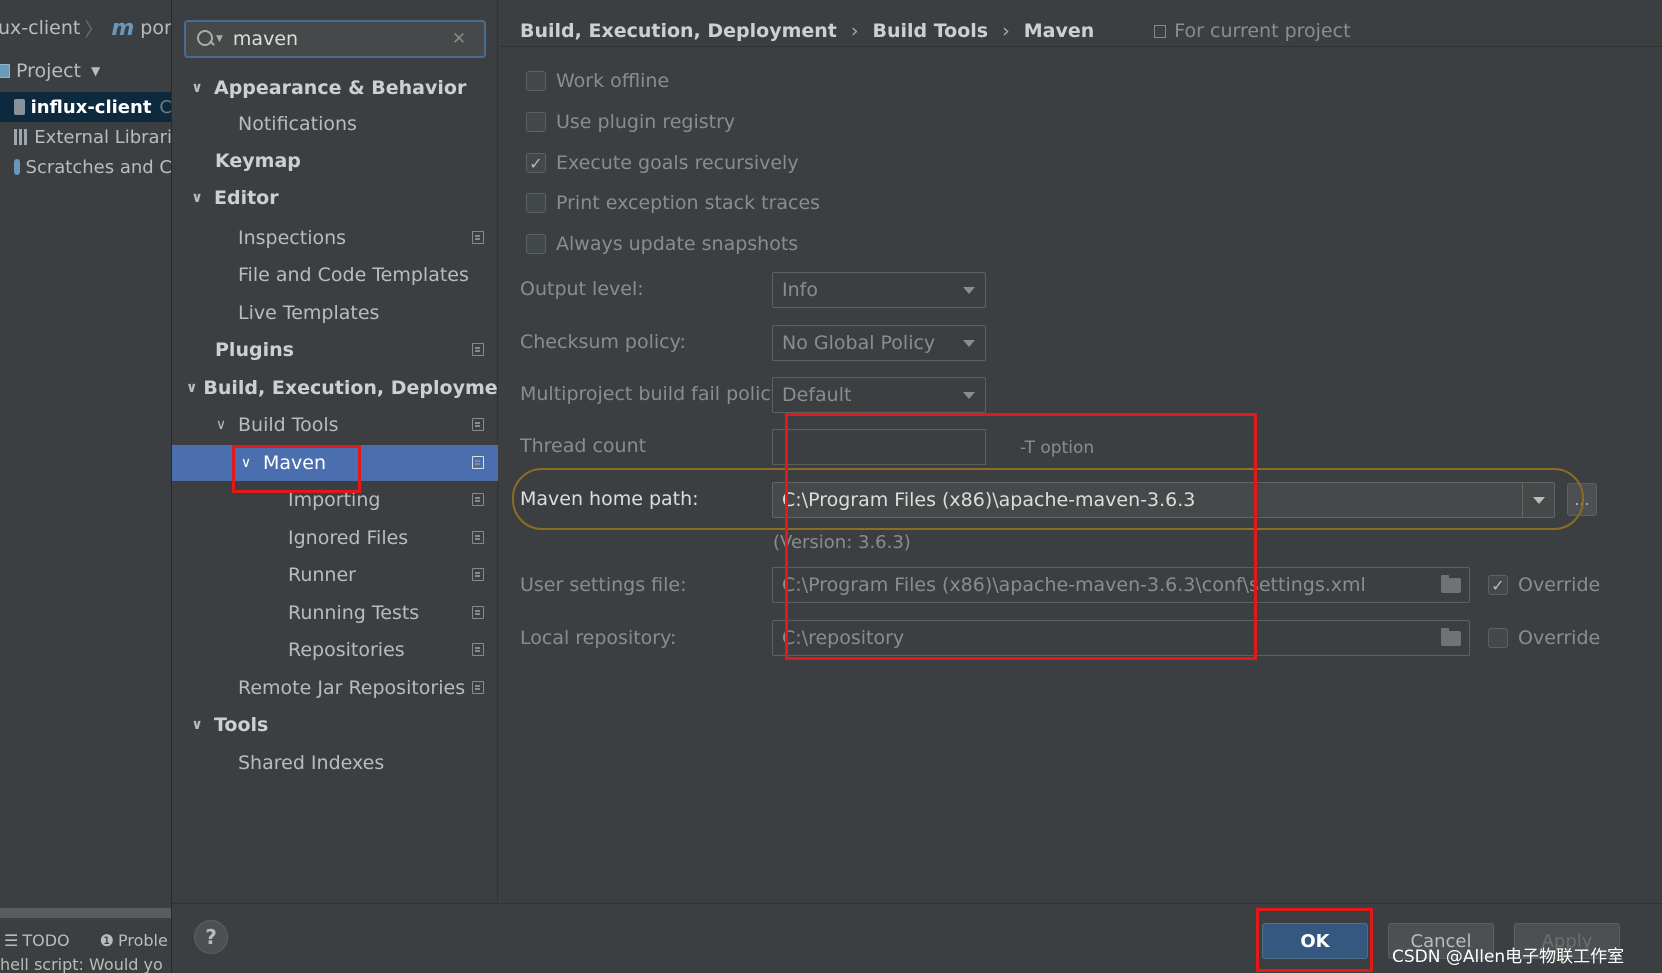 This screenshot has width=1662, height=973. I want to click on nav-label: Live Templates, so click(309, 313).